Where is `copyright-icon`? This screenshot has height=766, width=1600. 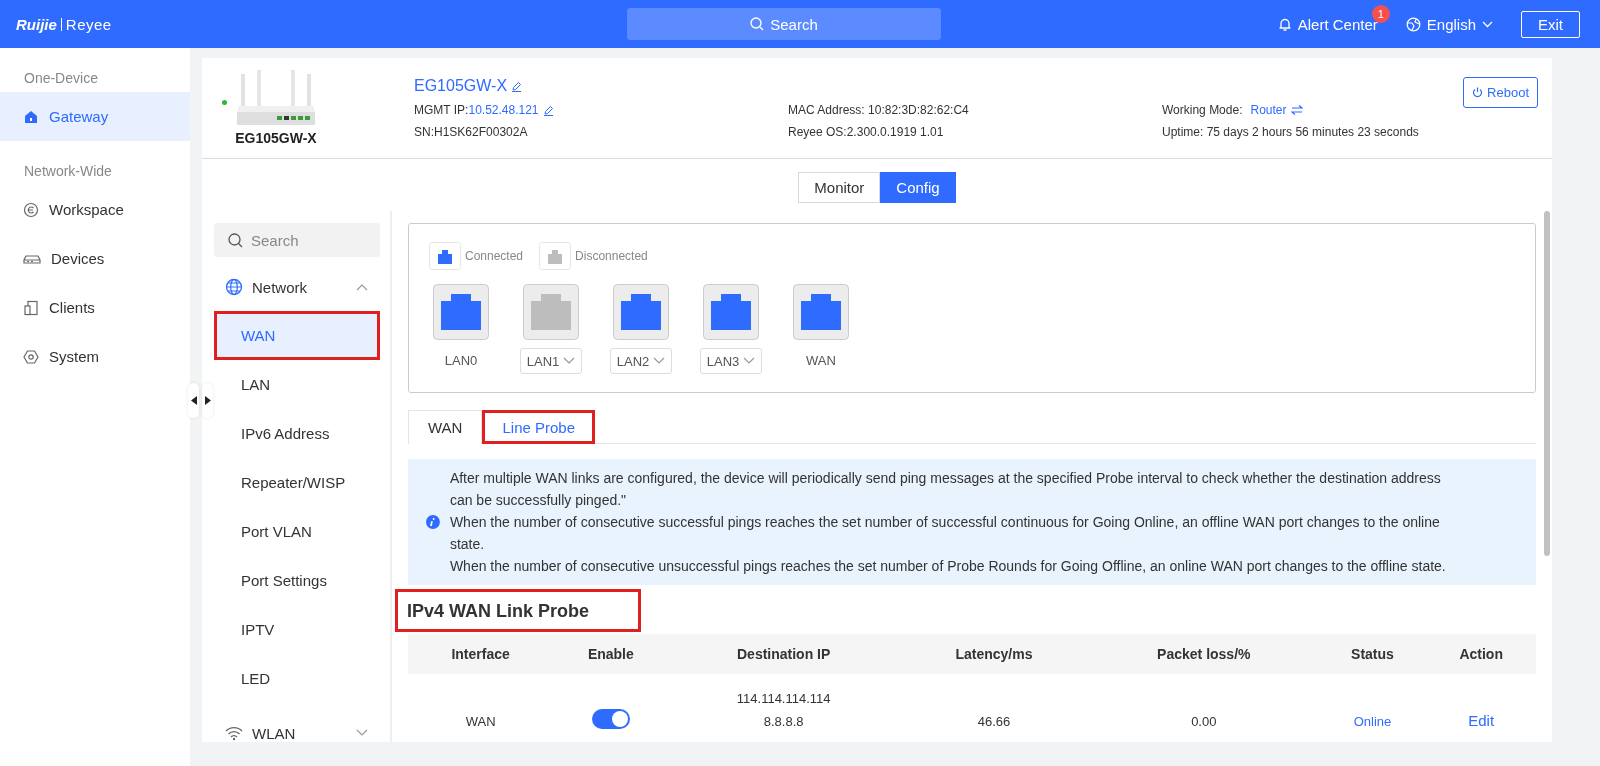
copyright-icon is located at coordinates (31, 209).